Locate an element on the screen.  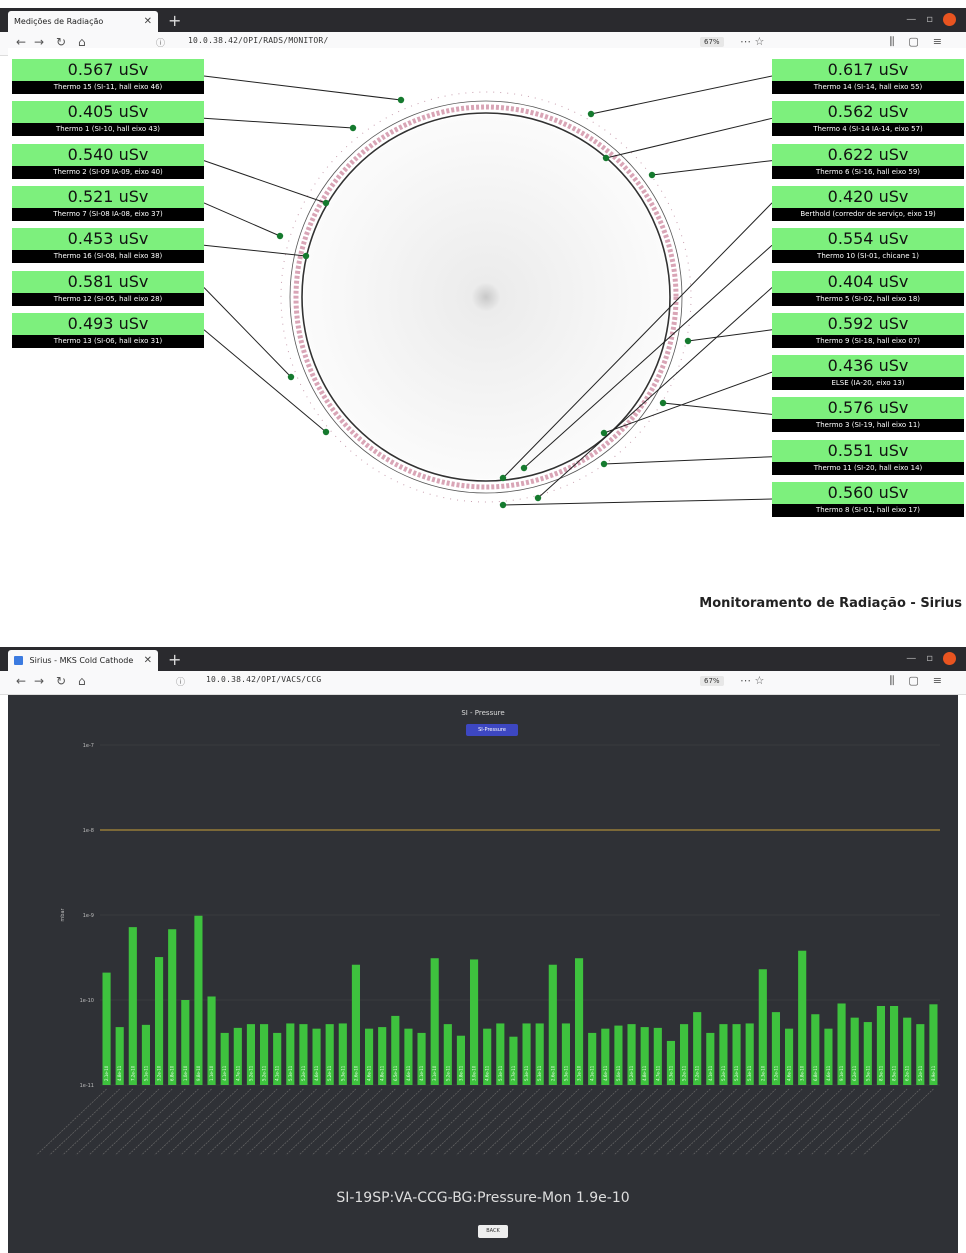
bar-data-label: 5.3e-11 is located at coordinates (526, 1073).